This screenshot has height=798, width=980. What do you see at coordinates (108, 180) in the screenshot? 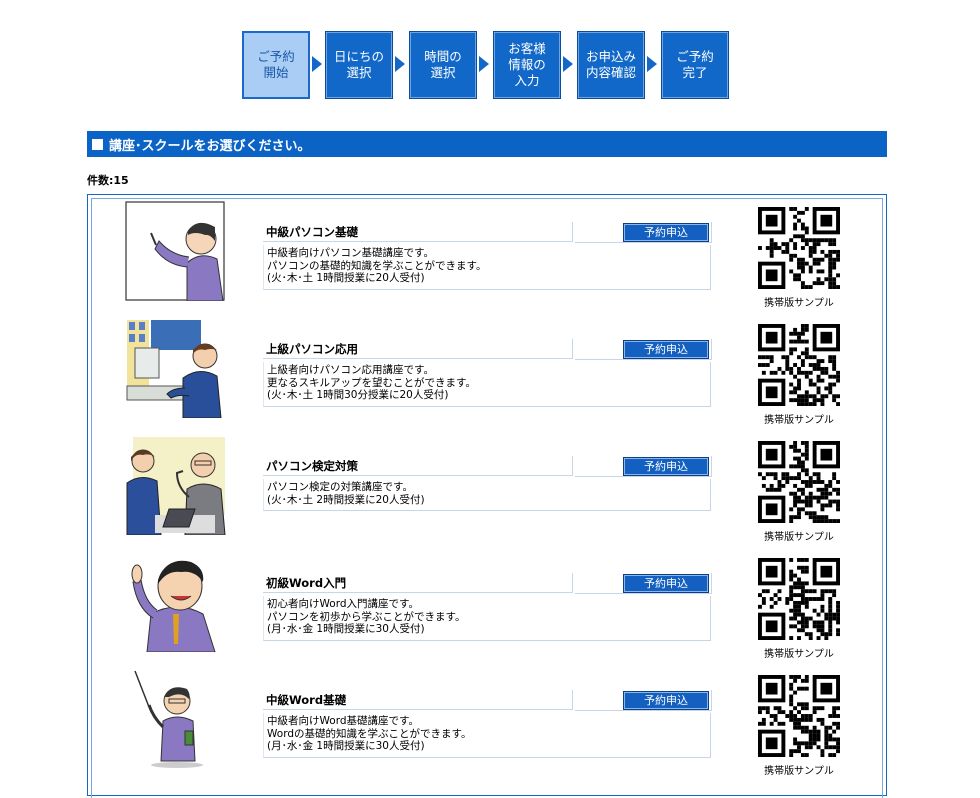
I see `result-count: 件数:15` at bounding box center [108, 180].